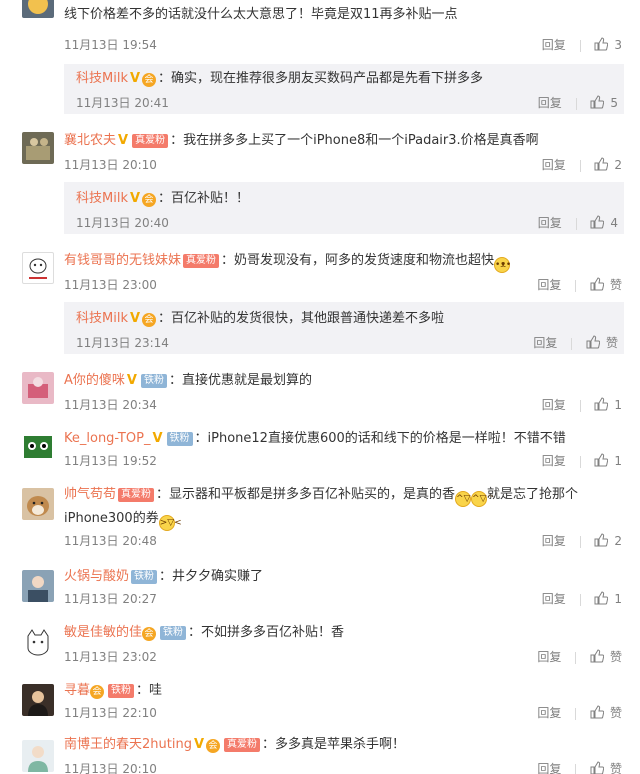 The image size is (640, 774). I want to click on user-name: Ke_long-TOP_, so click(107, 438).